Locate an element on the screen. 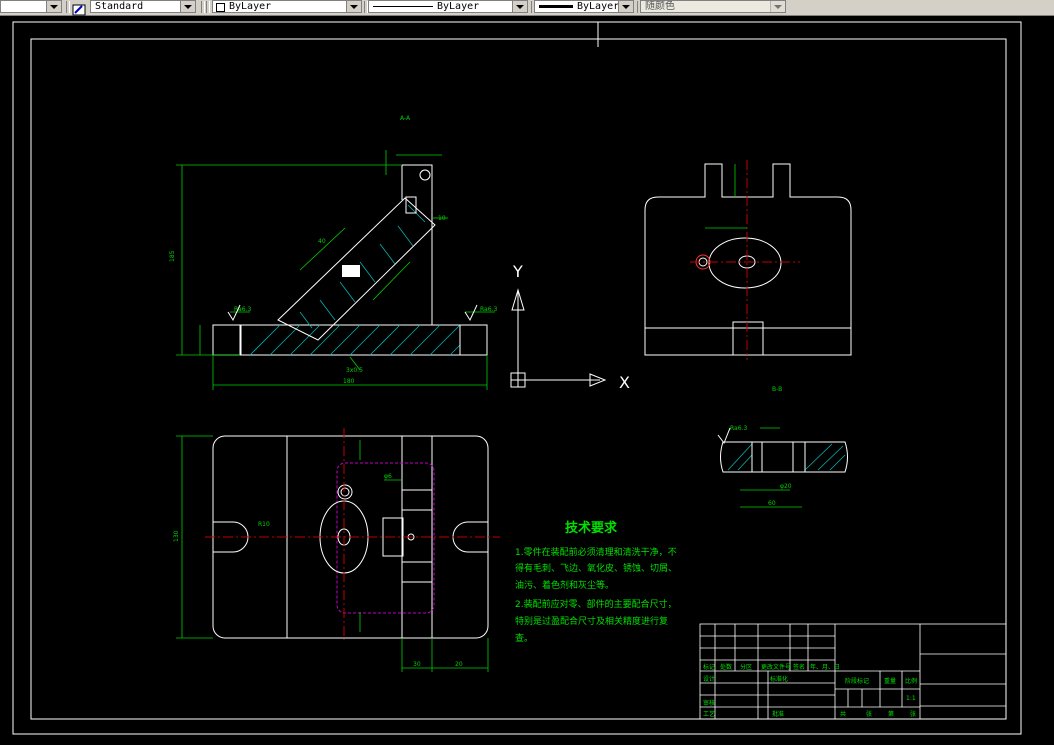 This screenshot has height=745, width=1054. dim-sleeve-len: 40 is located at coordinates (322, 241).